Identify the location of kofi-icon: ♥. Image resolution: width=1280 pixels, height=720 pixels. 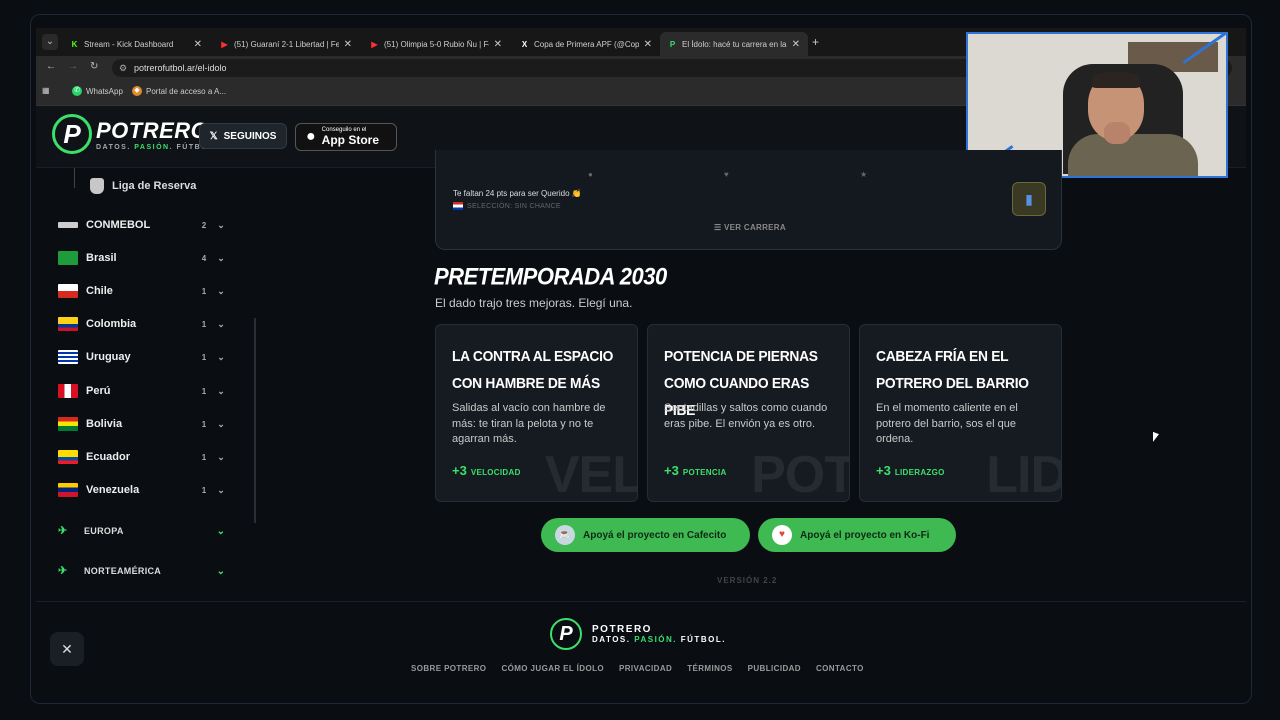
(782, 535).